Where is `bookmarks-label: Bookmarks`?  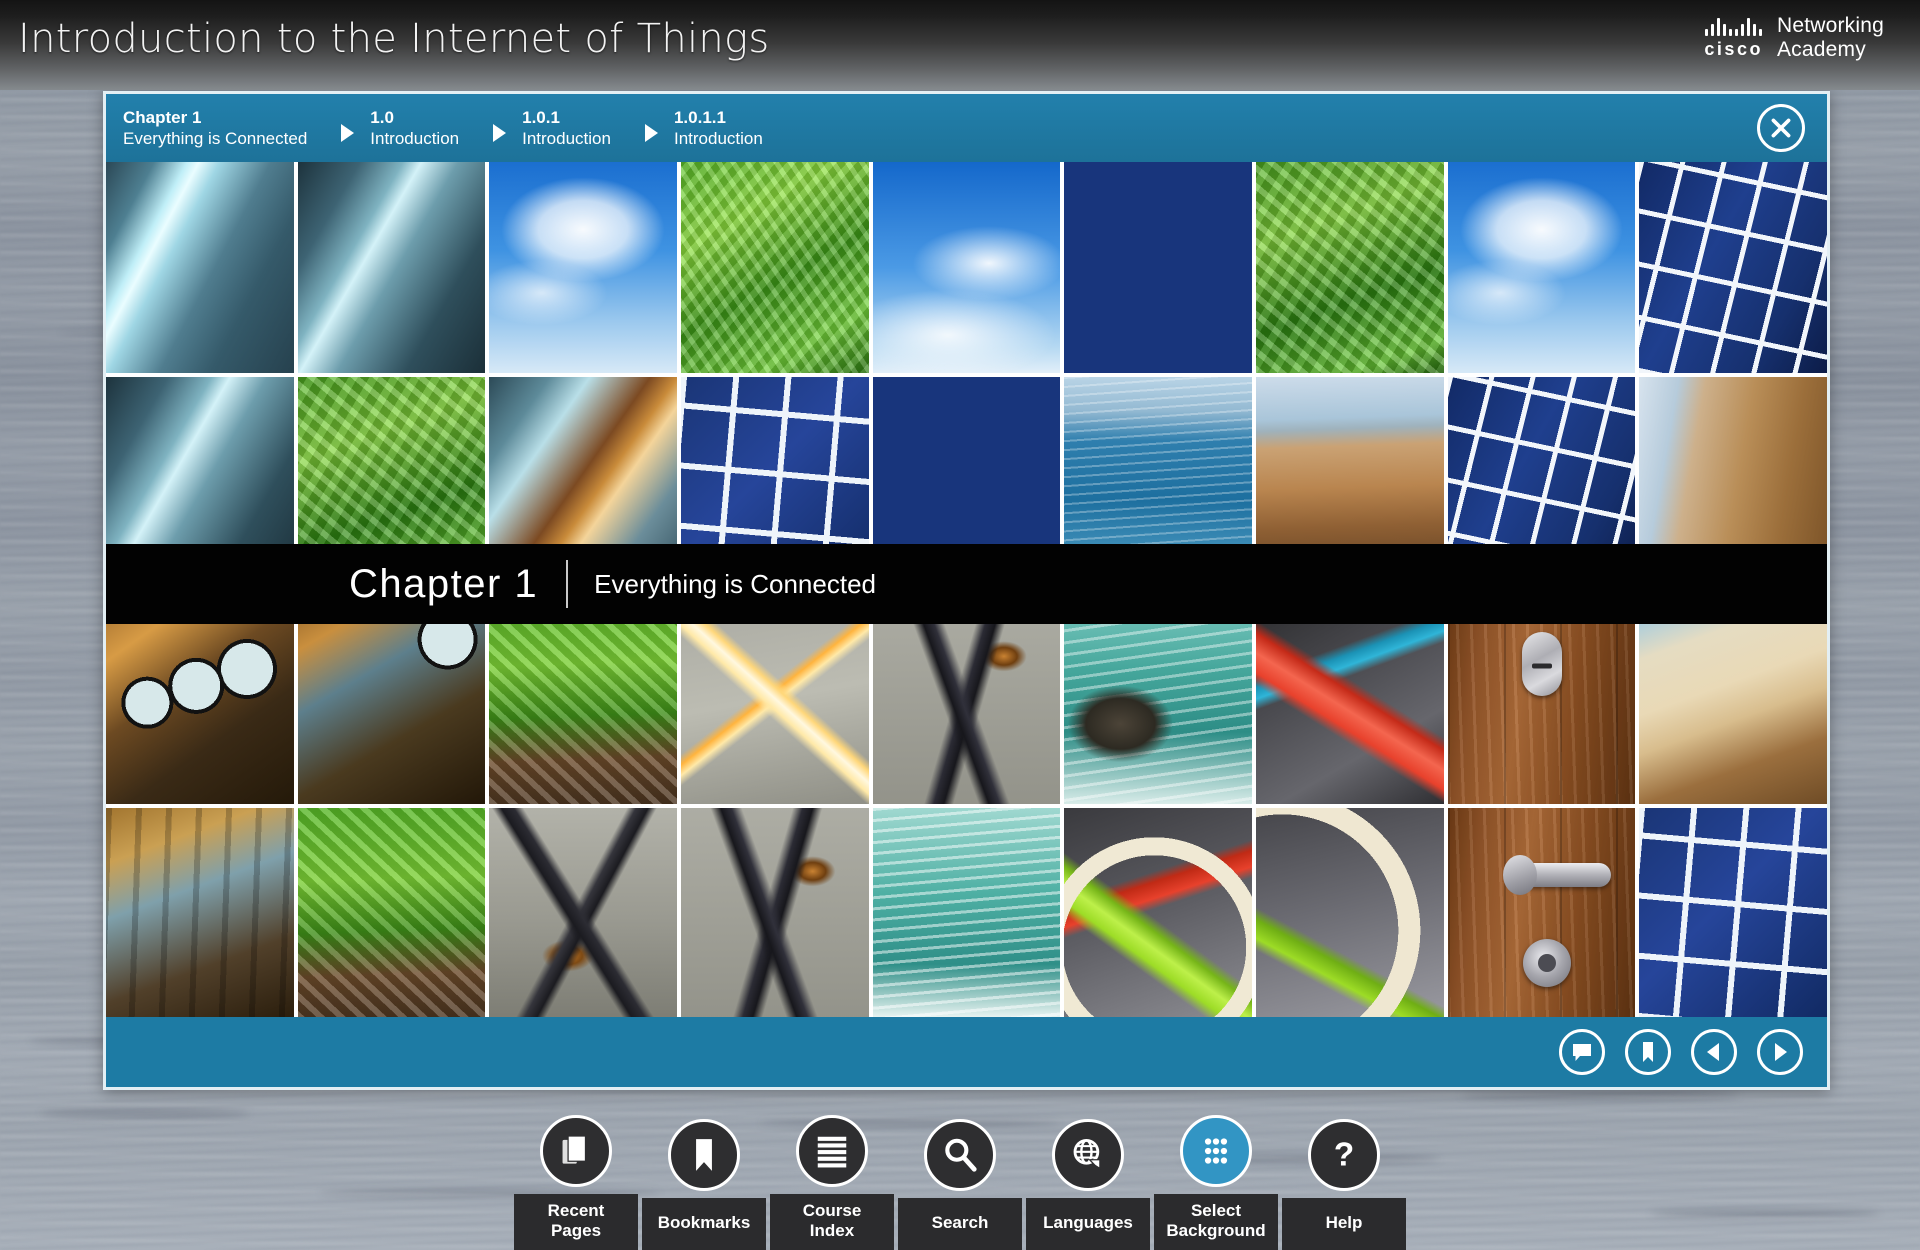 bookmarks-label: Bookmarks is located at coordinates (704, 1224).